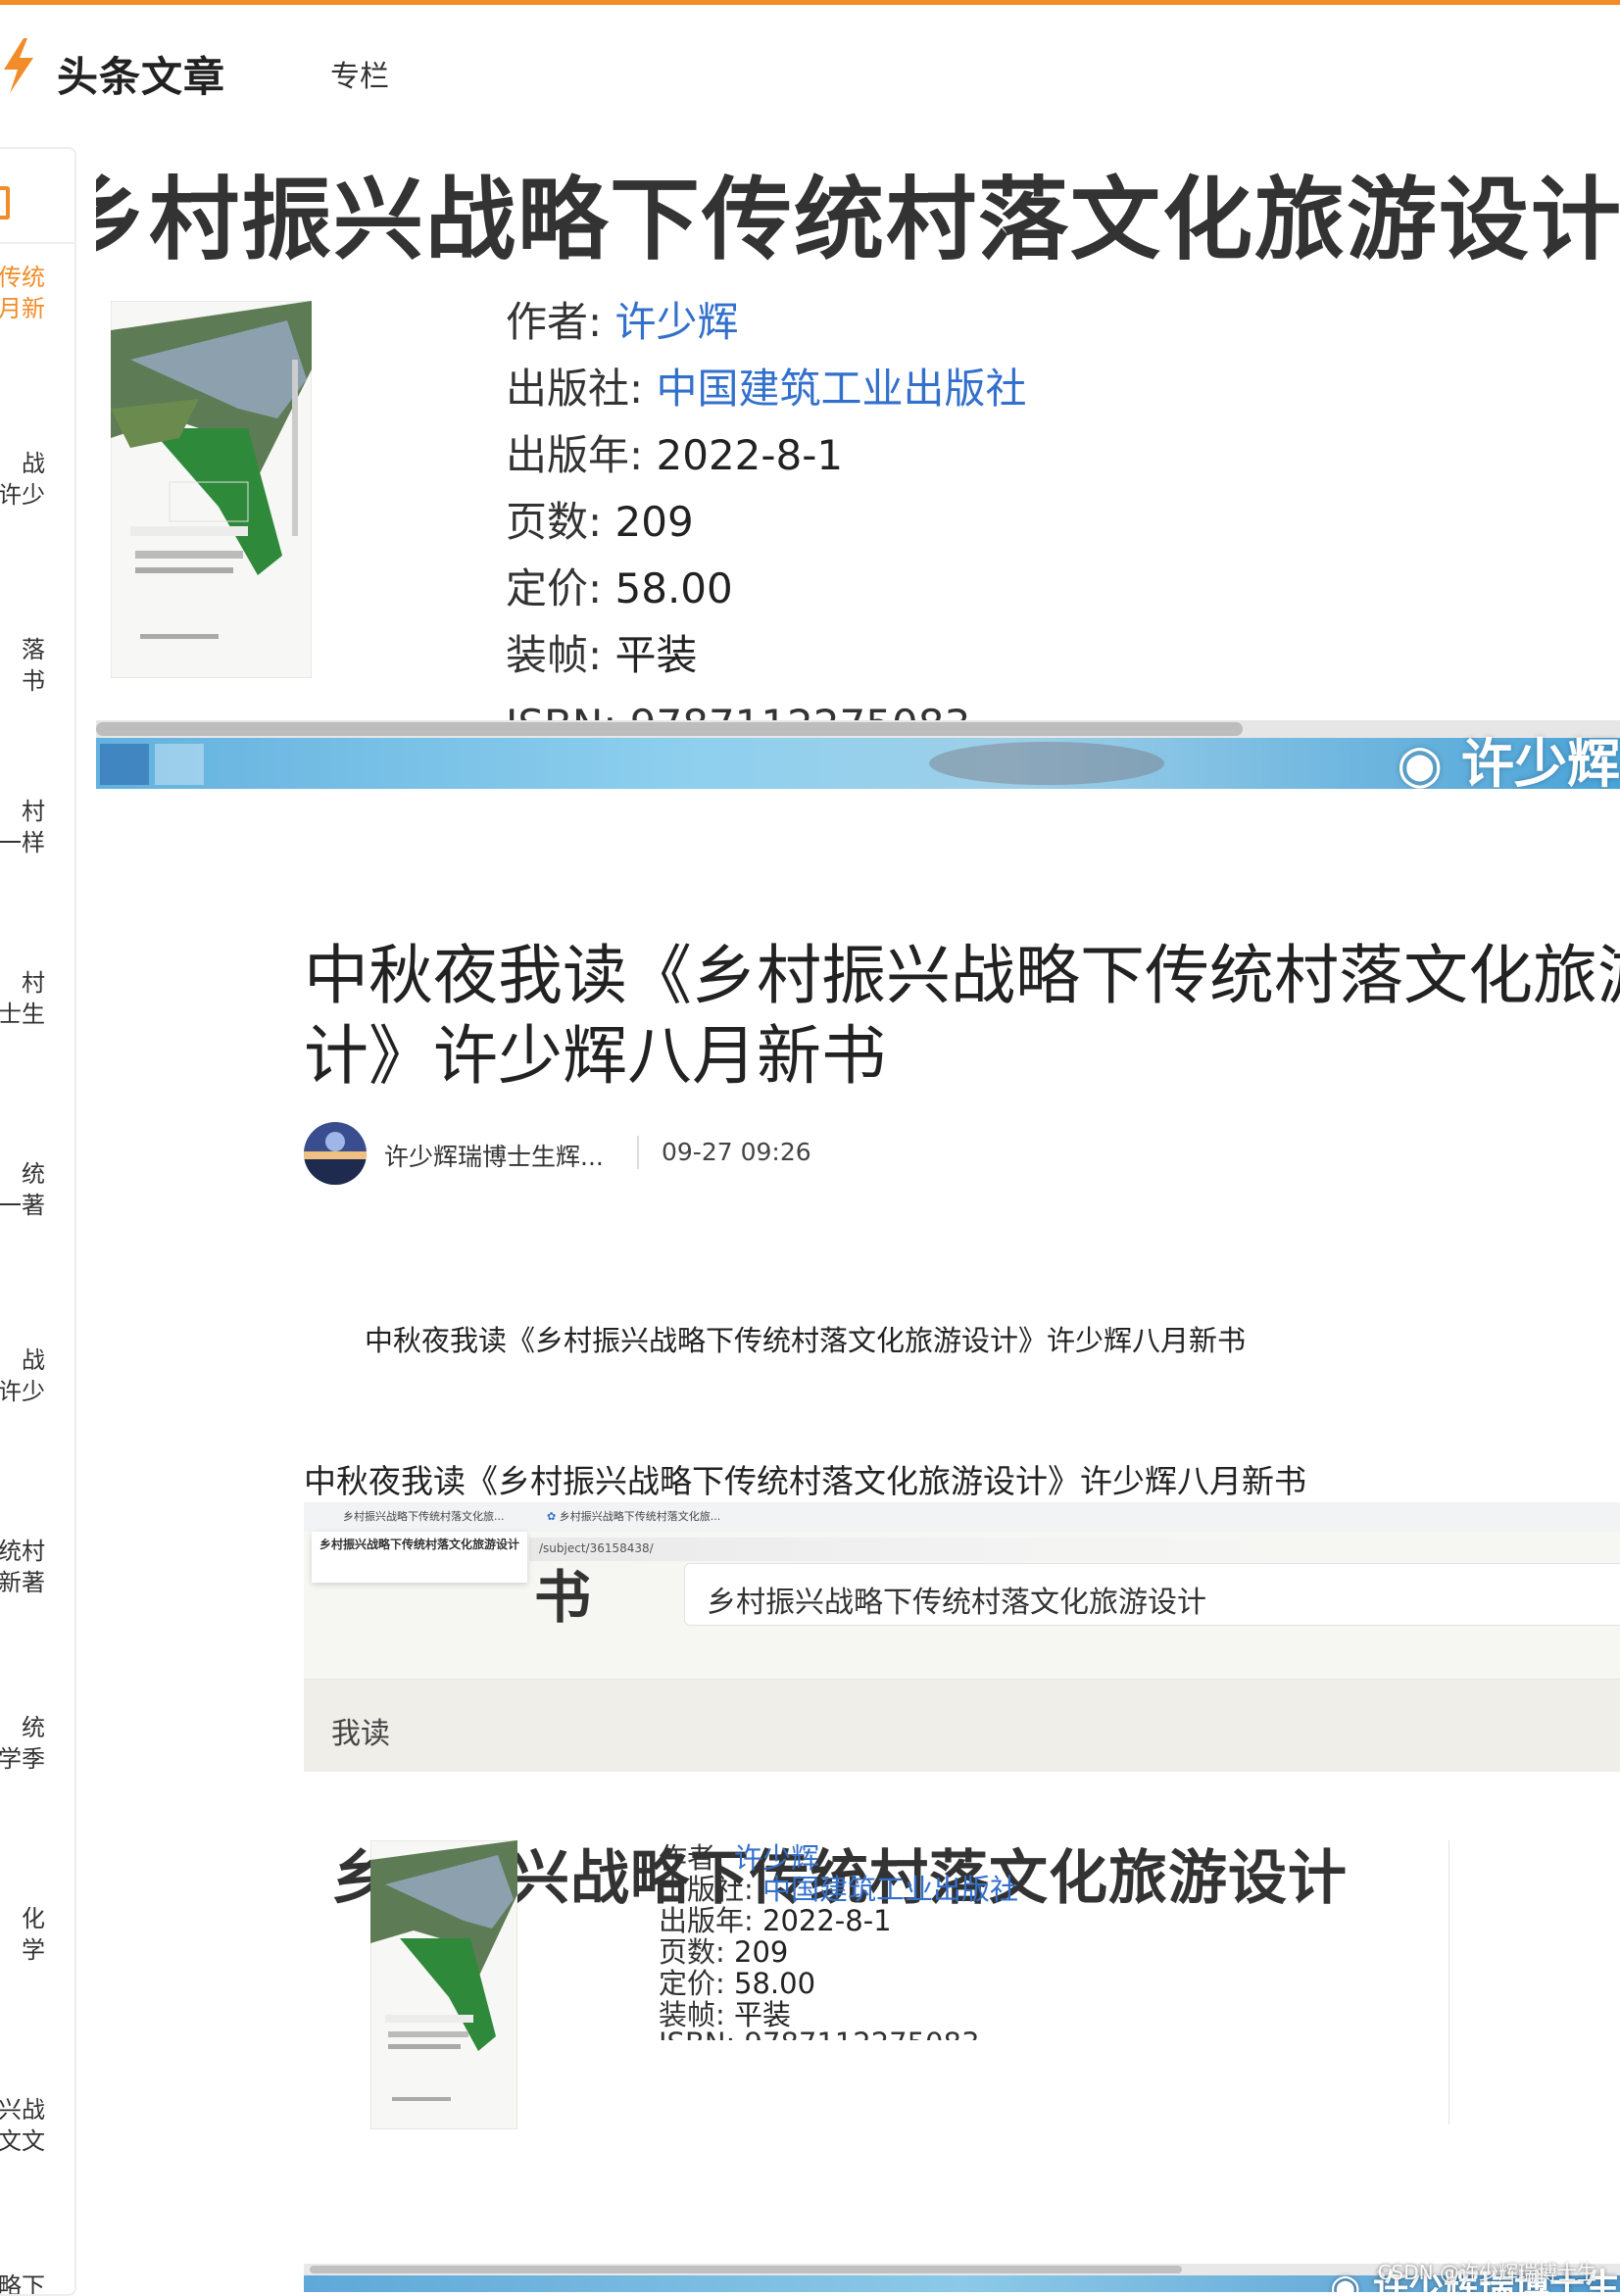 This screenshot has width=1620, height=2296. What do you see at coordinates (738, 710) in the screenshot?
I see `hero-isbn-line: ISBN: 9787112275083` at bounding box center [738, 710].